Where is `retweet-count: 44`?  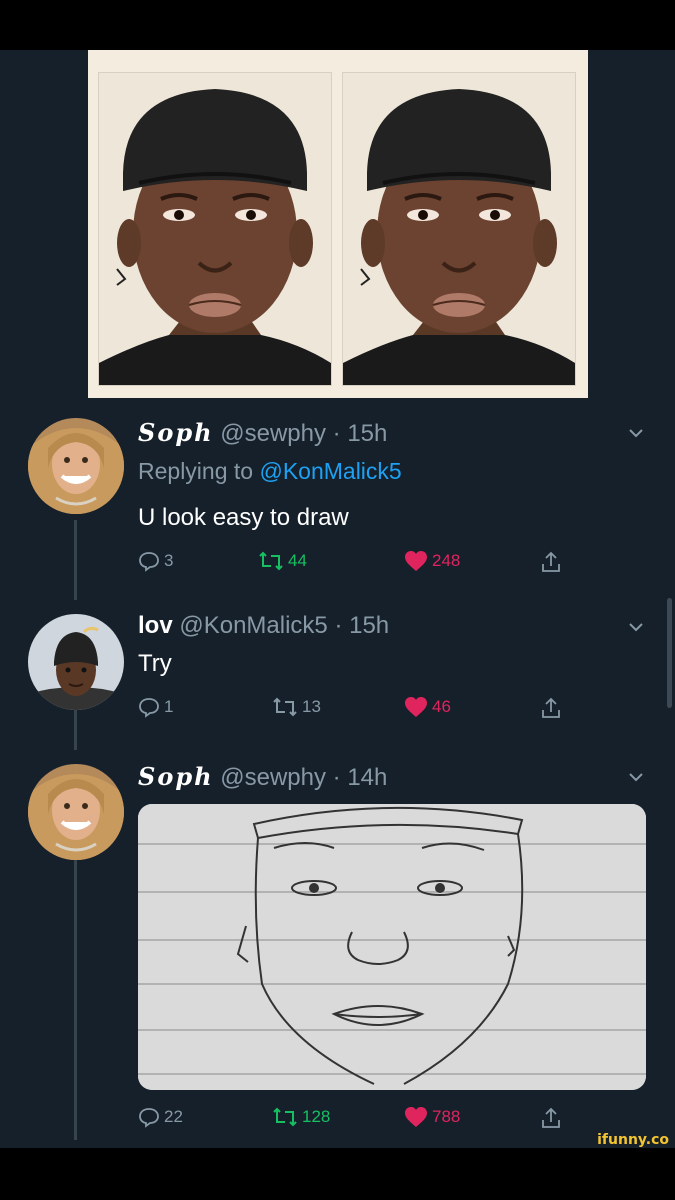
retweet-count: 44 is located at coordinates (297, 560).